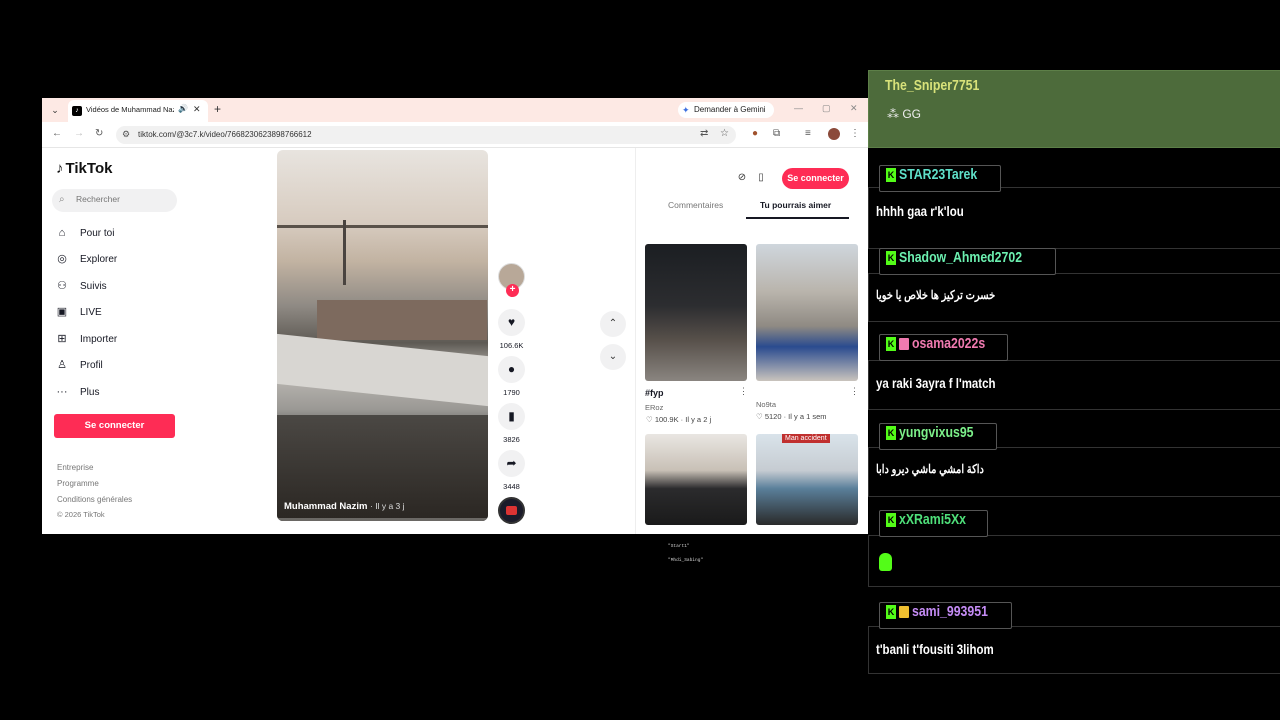 Image resolution: width=1280 pixels, height=720 pixels. Describe the element at coordinates (666, 419) in the screenshot. I see `card-likes: 100.9K` at that location.